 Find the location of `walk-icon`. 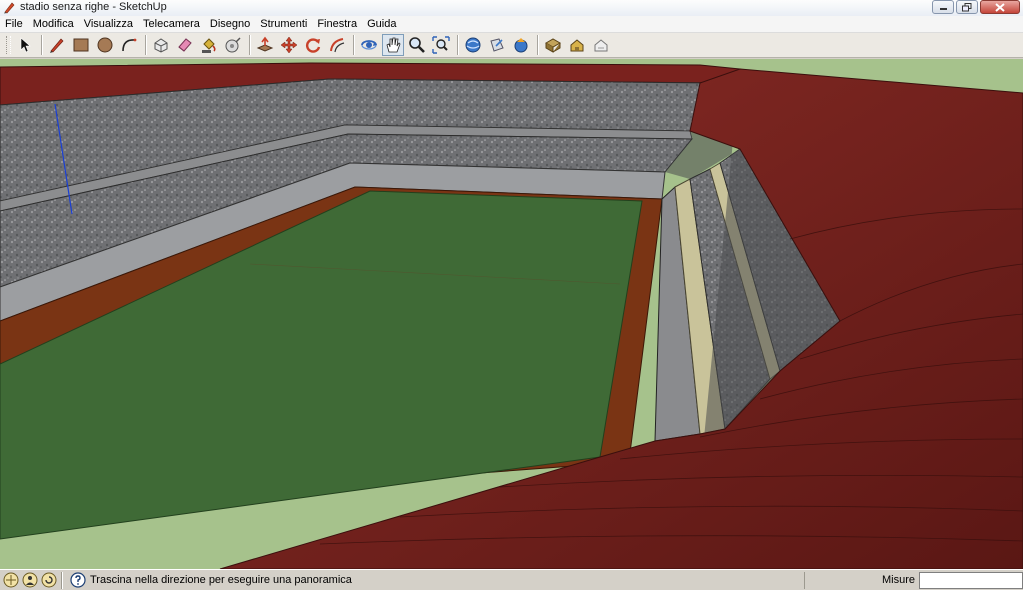

walk-icon is located at coordinates (577, 45).